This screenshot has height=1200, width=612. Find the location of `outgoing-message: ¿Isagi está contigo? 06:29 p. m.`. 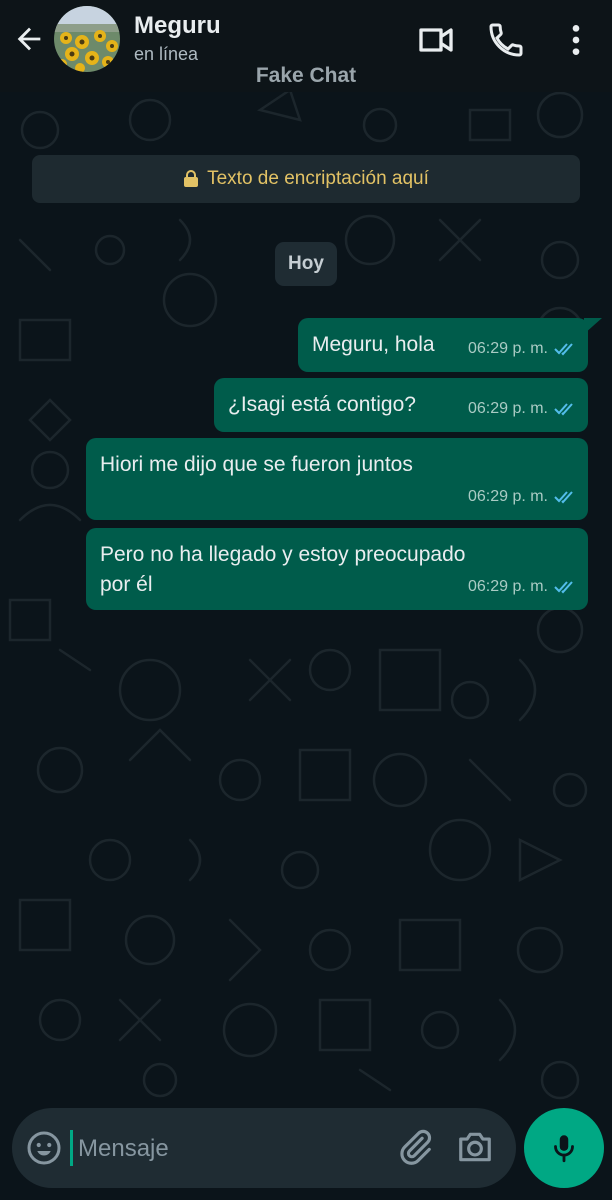

outgoing-message: ¿Isagi está contigo? 06:29 p. m. is located at coordinates (401, 405).